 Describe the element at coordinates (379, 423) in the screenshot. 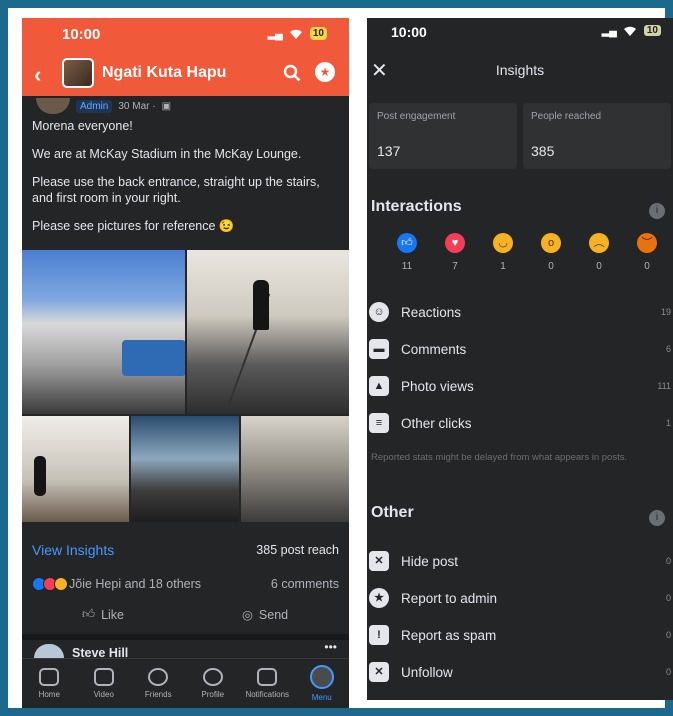

I see `list-icon: ≡` at that location.